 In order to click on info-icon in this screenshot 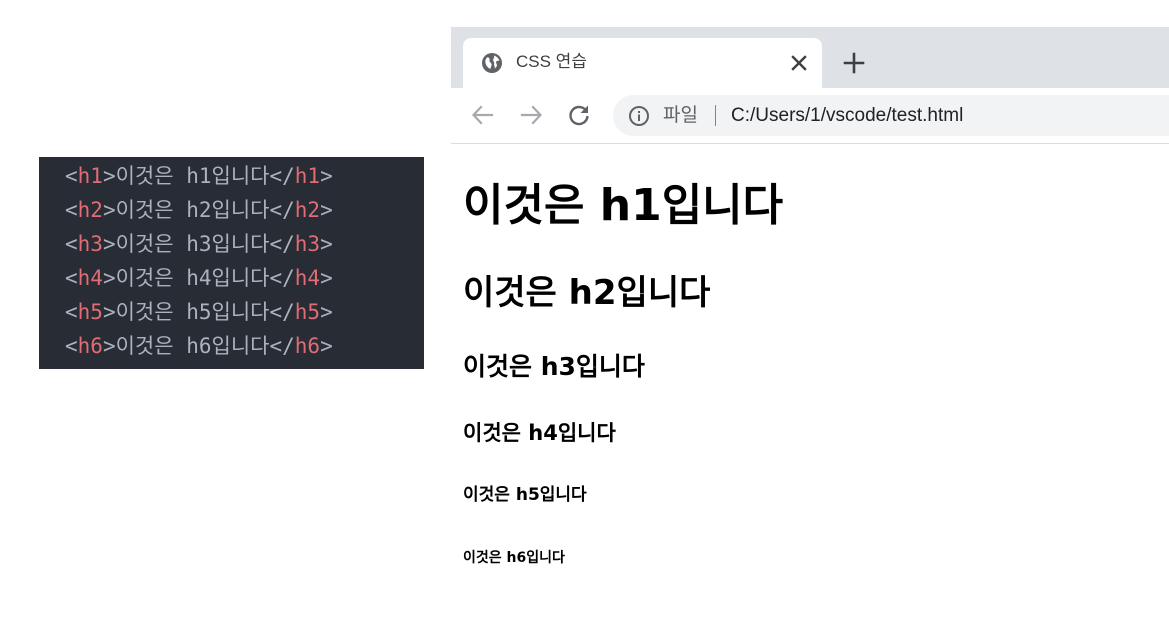, I will do `click(639, 116)`.